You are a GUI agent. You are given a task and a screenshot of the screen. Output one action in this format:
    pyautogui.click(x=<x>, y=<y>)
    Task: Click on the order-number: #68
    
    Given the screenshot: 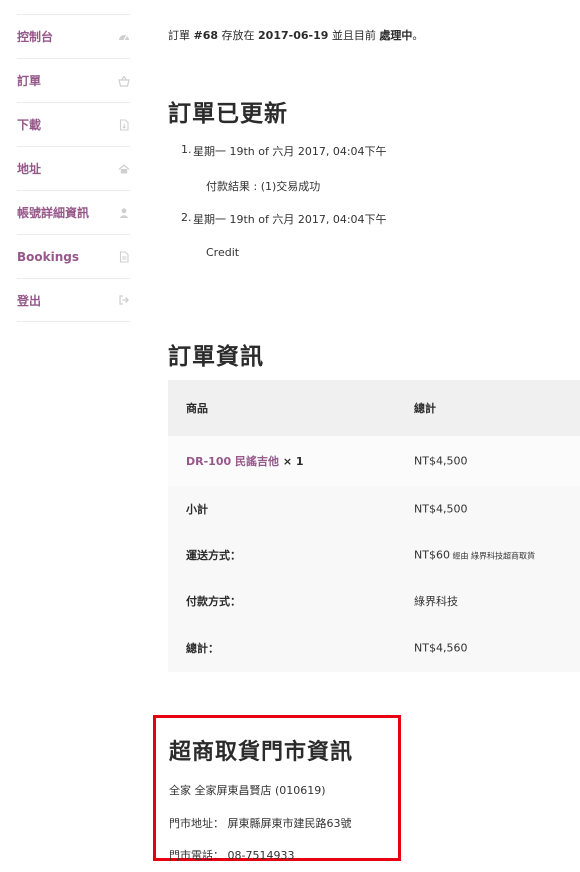 What is the action you would take?
    pyautogui.click(x=206, y=35)
    